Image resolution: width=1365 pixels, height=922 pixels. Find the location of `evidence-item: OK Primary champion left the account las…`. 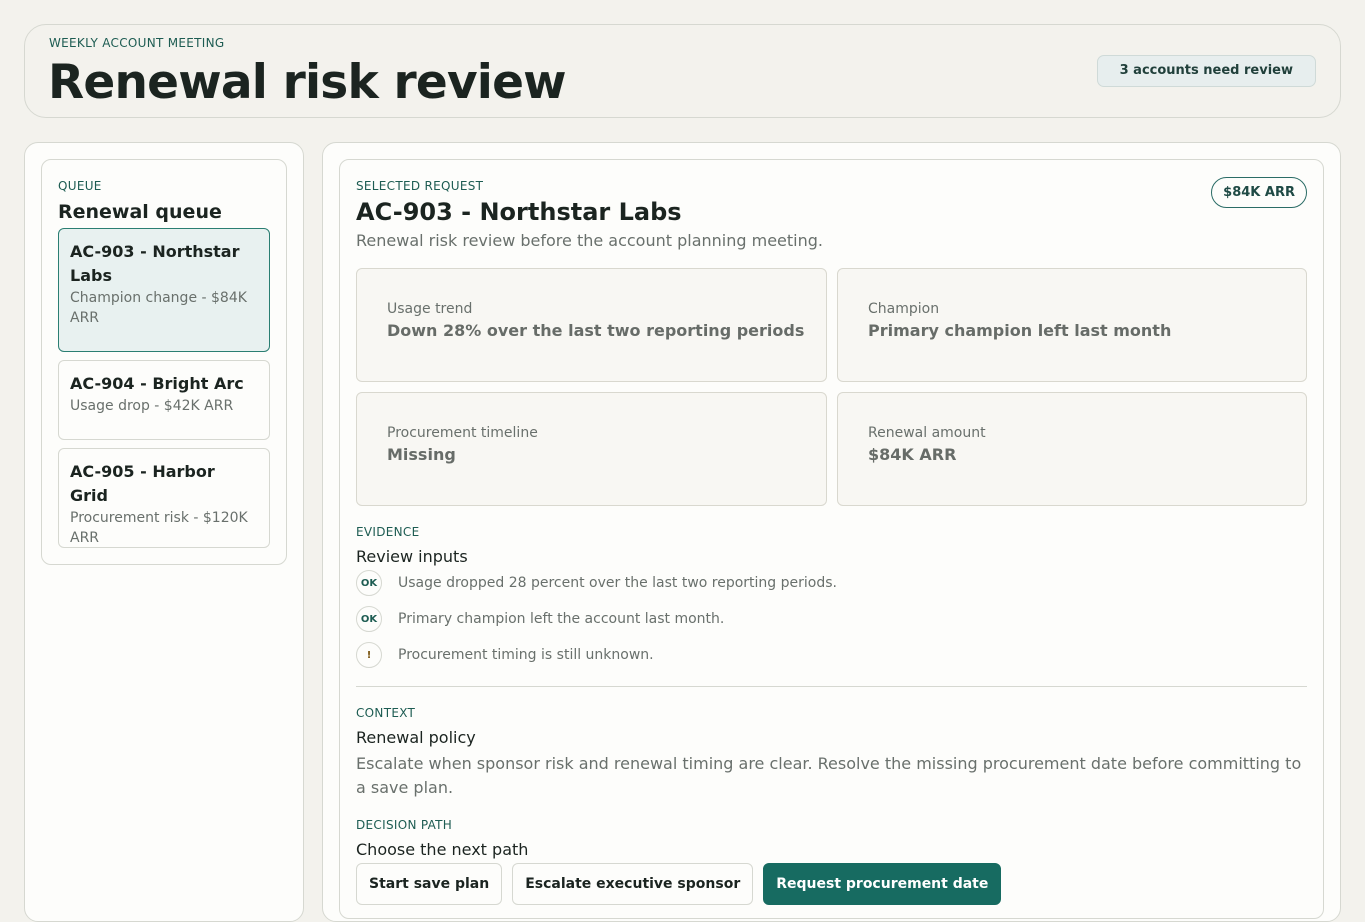

evidence-item: OK Primary champion left the account las… is located at coordinates (540, 619).